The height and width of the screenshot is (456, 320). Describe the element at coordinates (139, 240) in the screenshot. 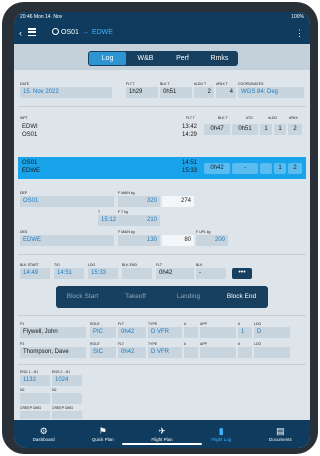

I see `des-fmain-field: 130` at that location.